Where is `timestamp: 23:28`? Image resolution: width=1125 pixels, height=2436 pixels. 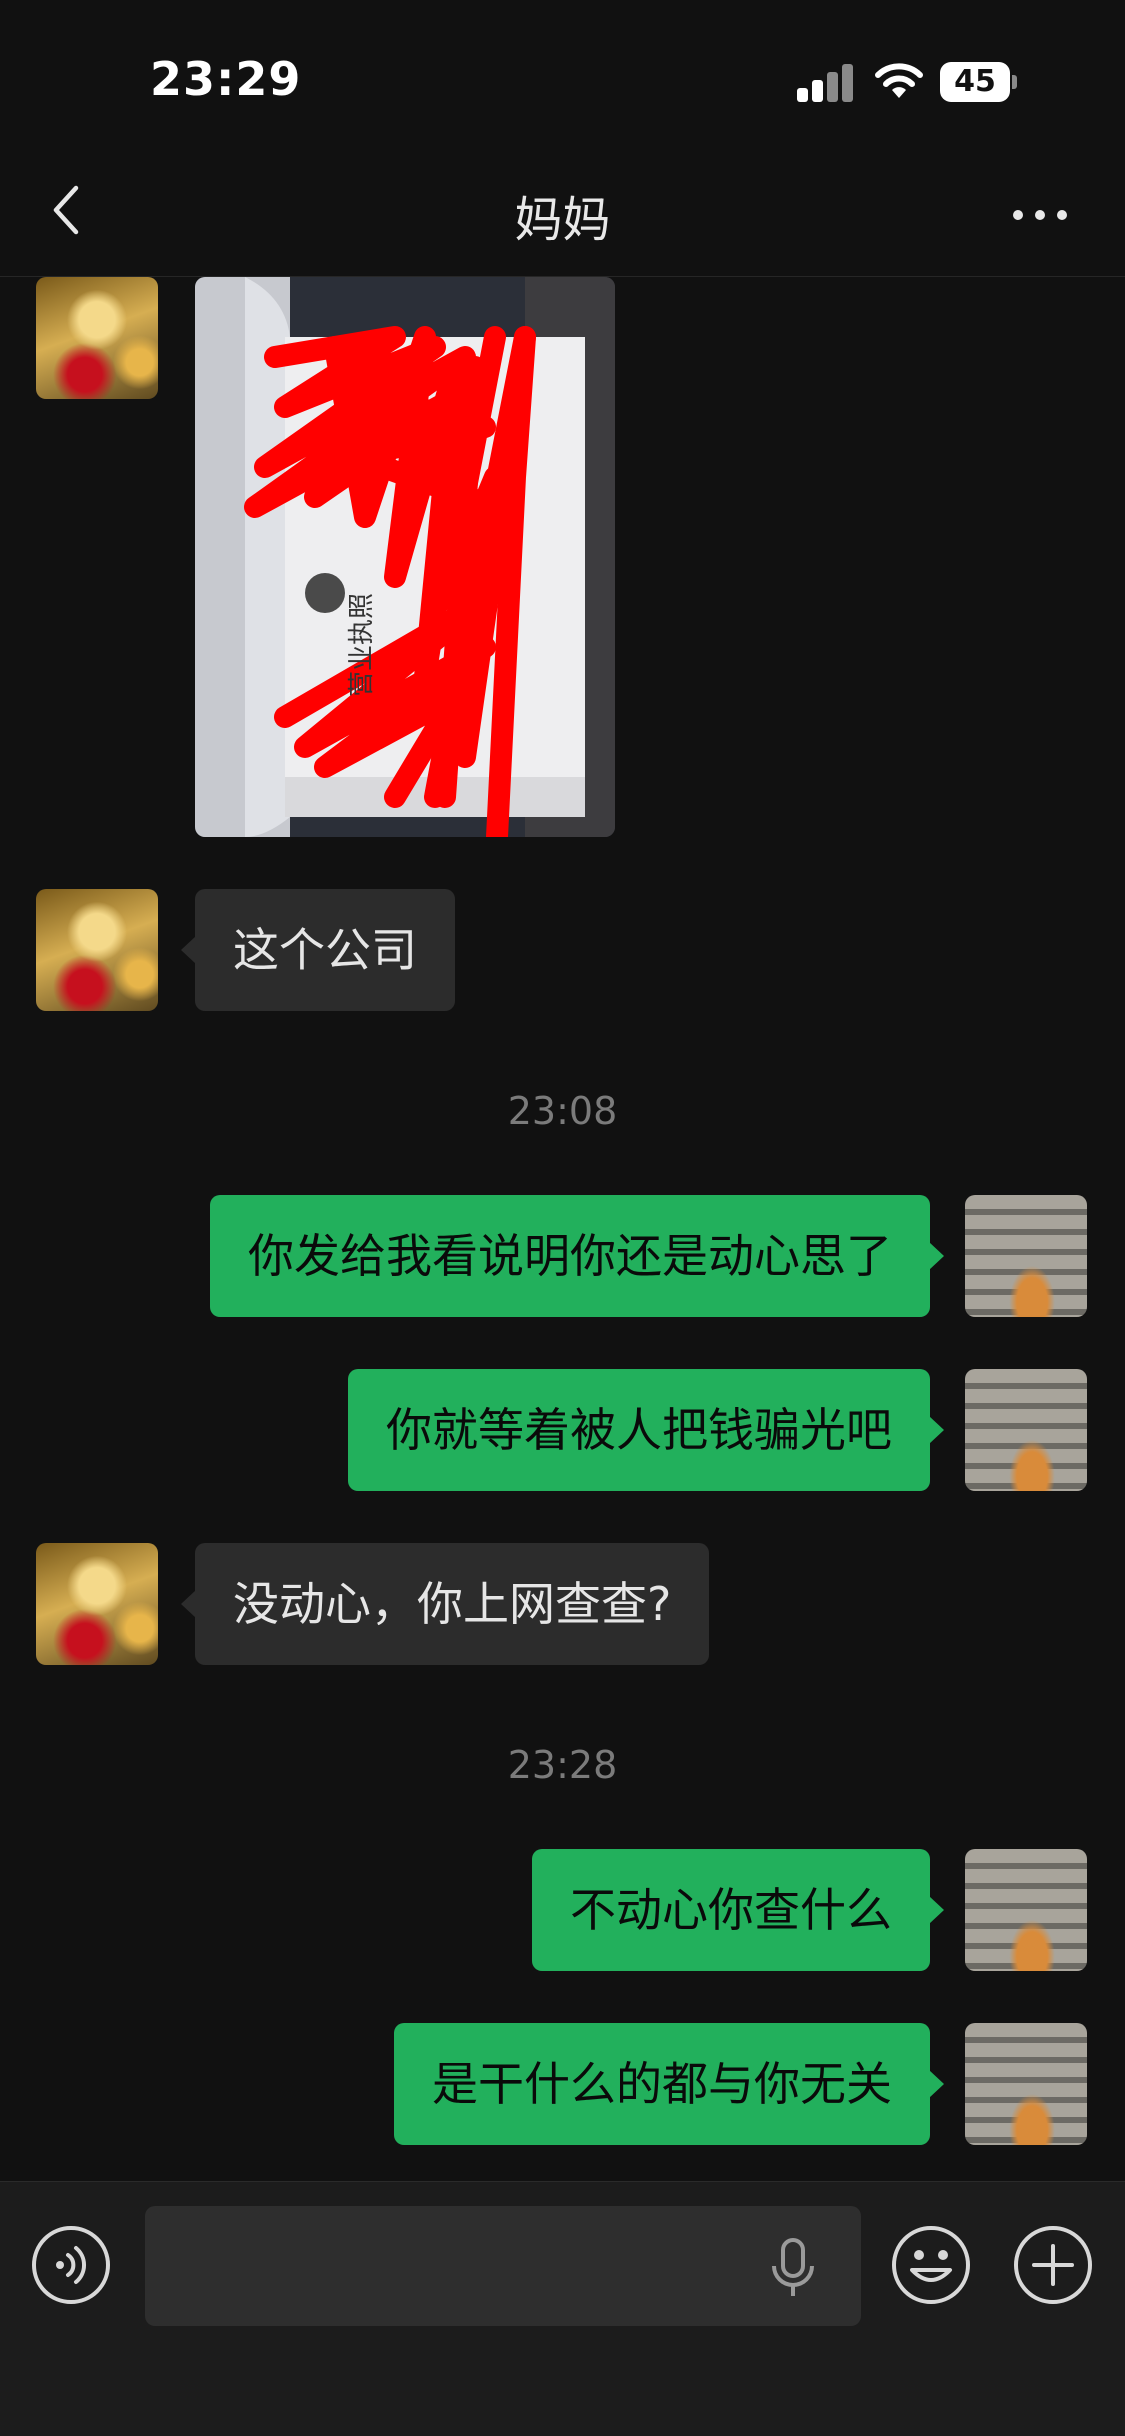
timestamp: 23:28 is located at coordinates (562, 1765).